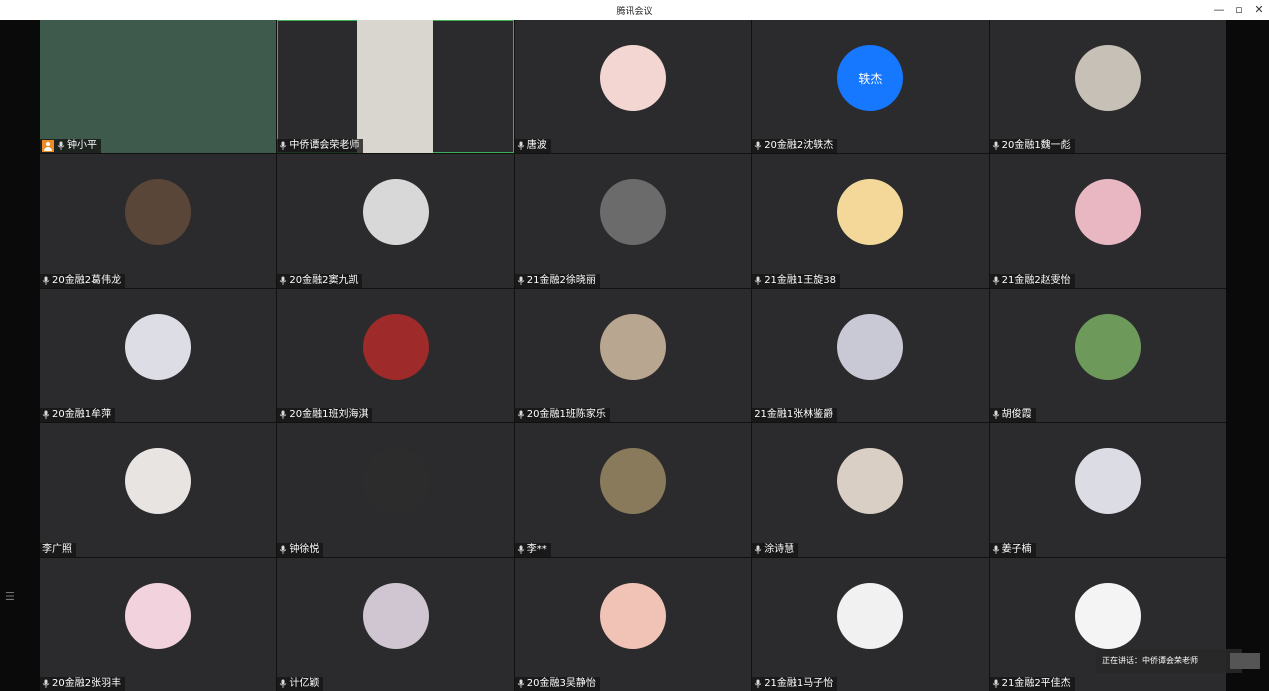 Image resolution: width=1269 pixels, height=691 pixels. Describe the element at coordinates (1219, 10) in the screenshot. I see `minimize-icon: —` at that location.